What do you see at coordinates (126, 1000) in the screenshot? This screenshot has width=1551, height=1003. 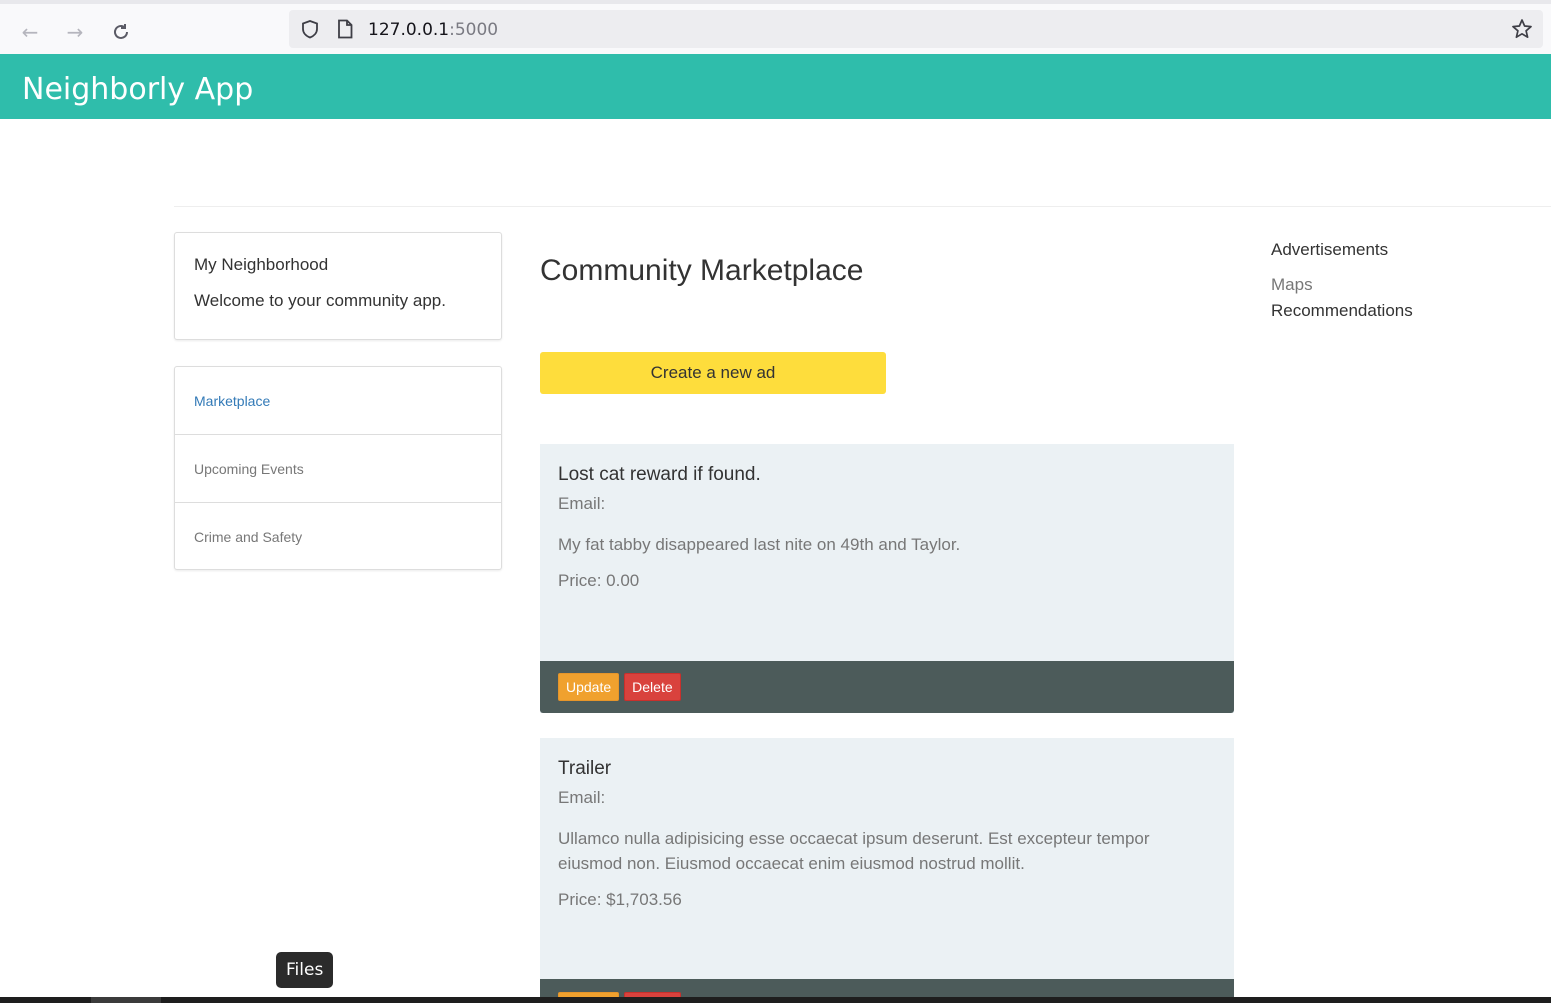 I see `taskbar-item` at bounding box center [126, 1000].